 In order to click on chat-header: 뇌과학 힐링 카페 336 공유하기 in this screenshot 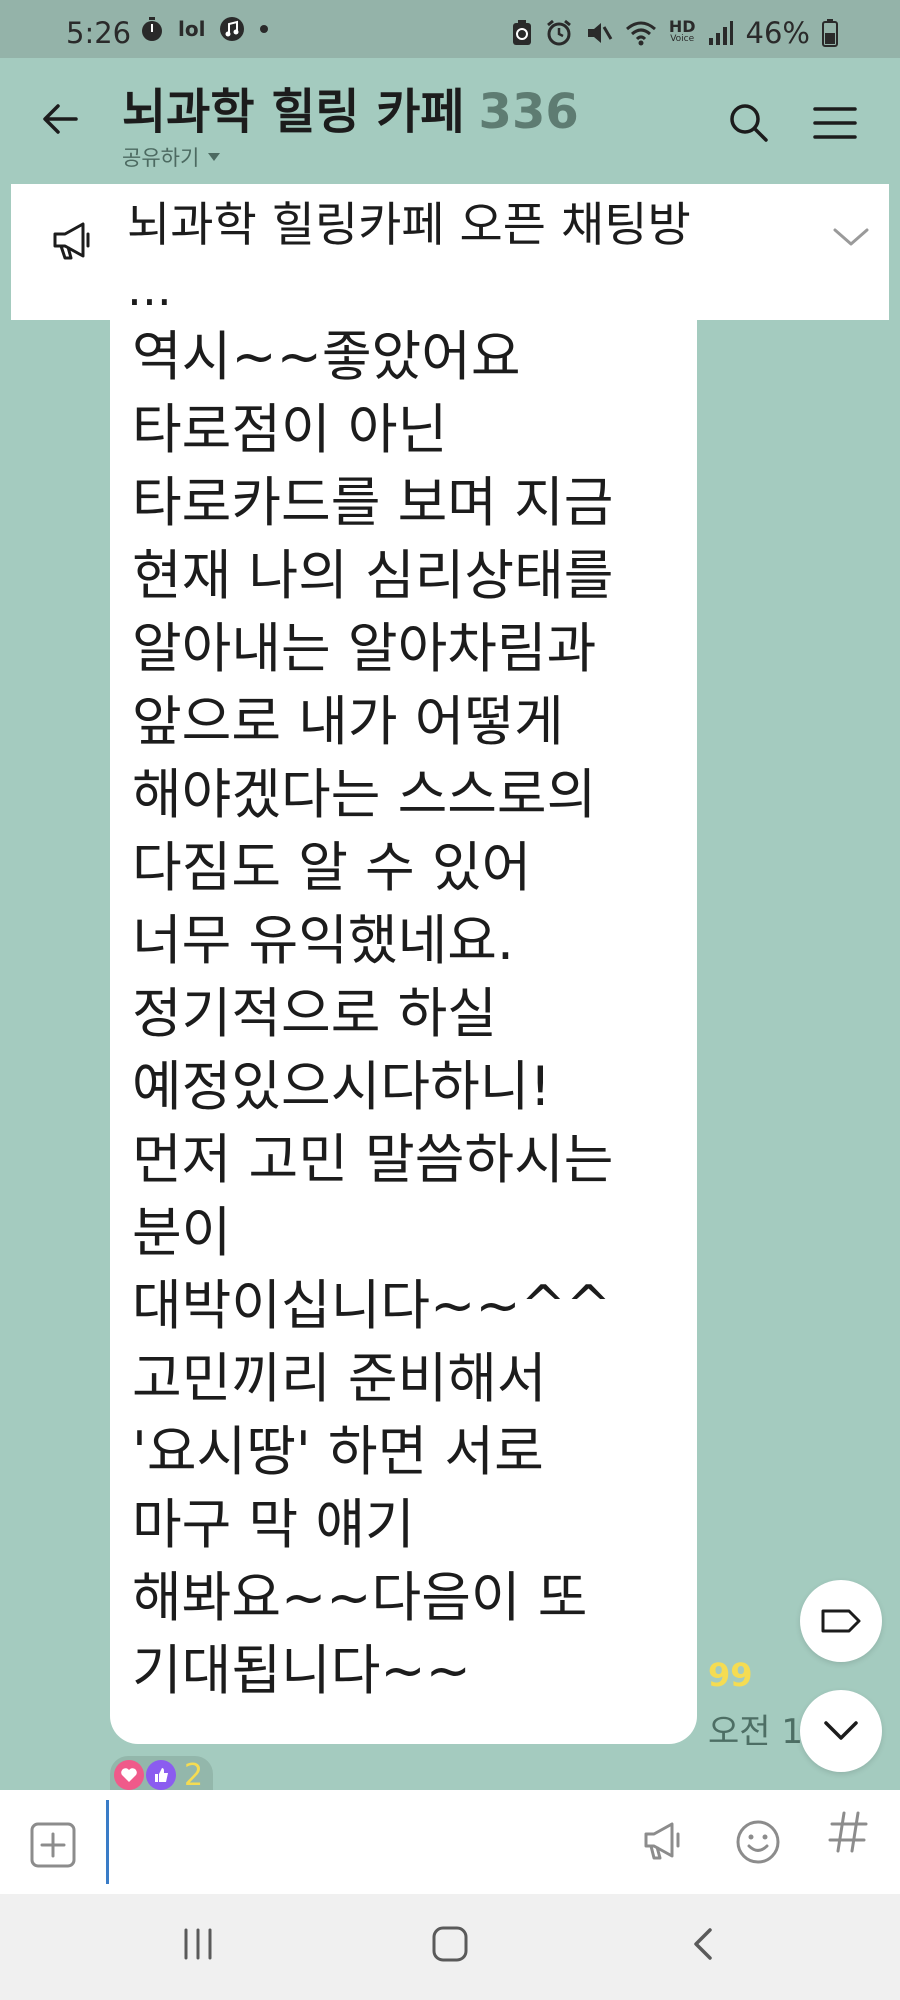, I will do `click(450, 118)`.